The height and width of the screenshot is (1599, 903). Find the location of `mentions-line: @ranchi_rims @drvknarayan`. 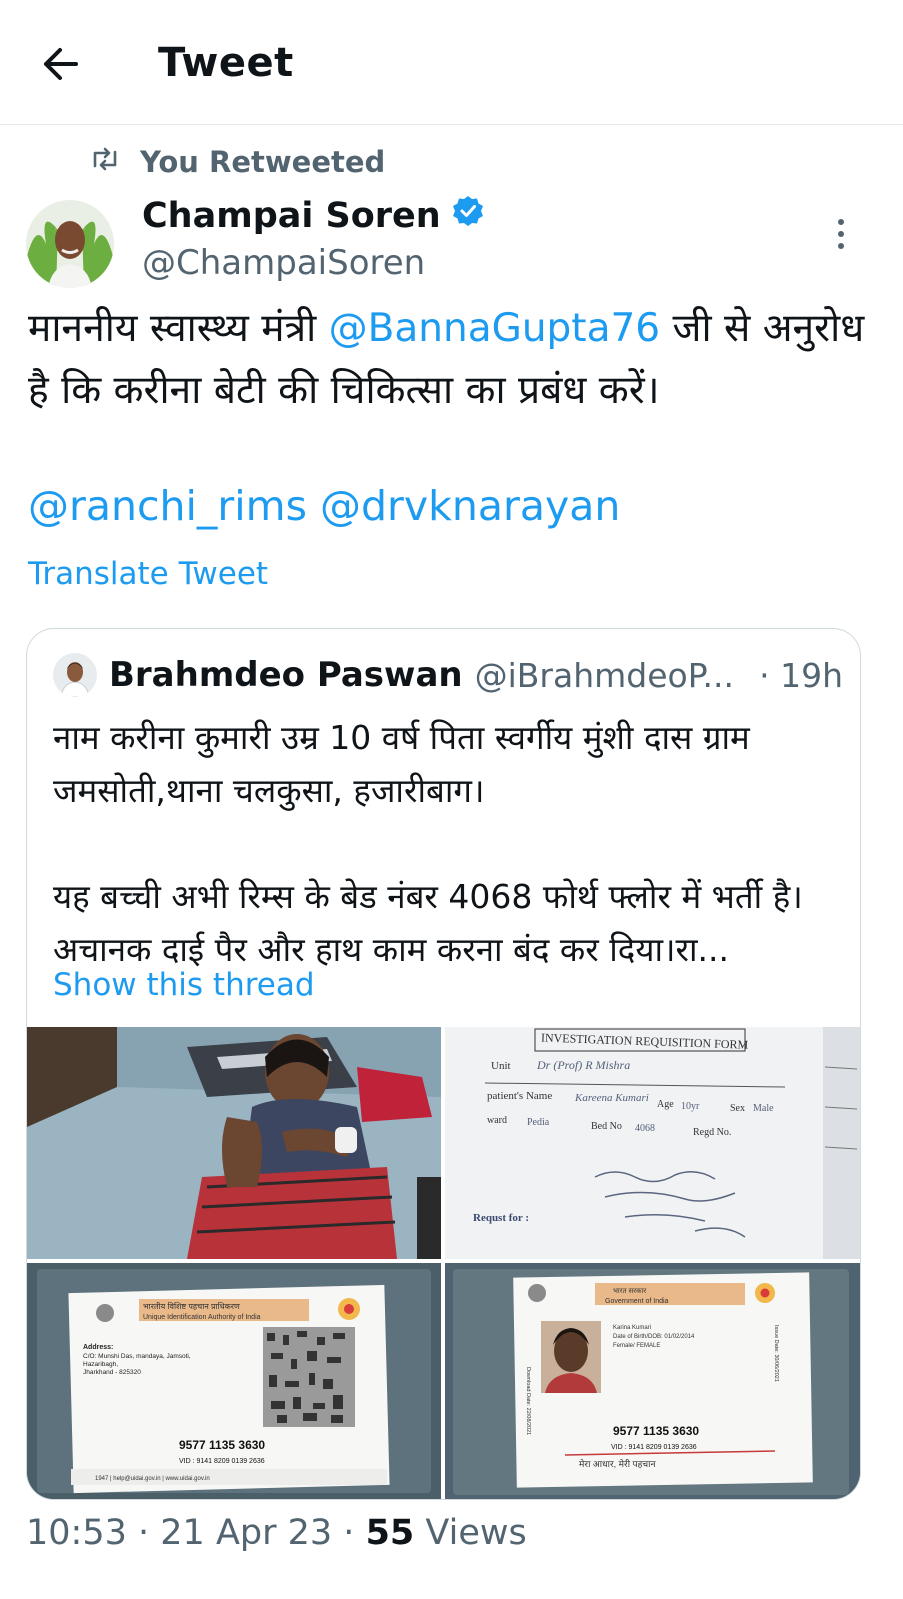

mentions-line: @ranchi_rims @drvknarayan is located at coordinates (324, 506).